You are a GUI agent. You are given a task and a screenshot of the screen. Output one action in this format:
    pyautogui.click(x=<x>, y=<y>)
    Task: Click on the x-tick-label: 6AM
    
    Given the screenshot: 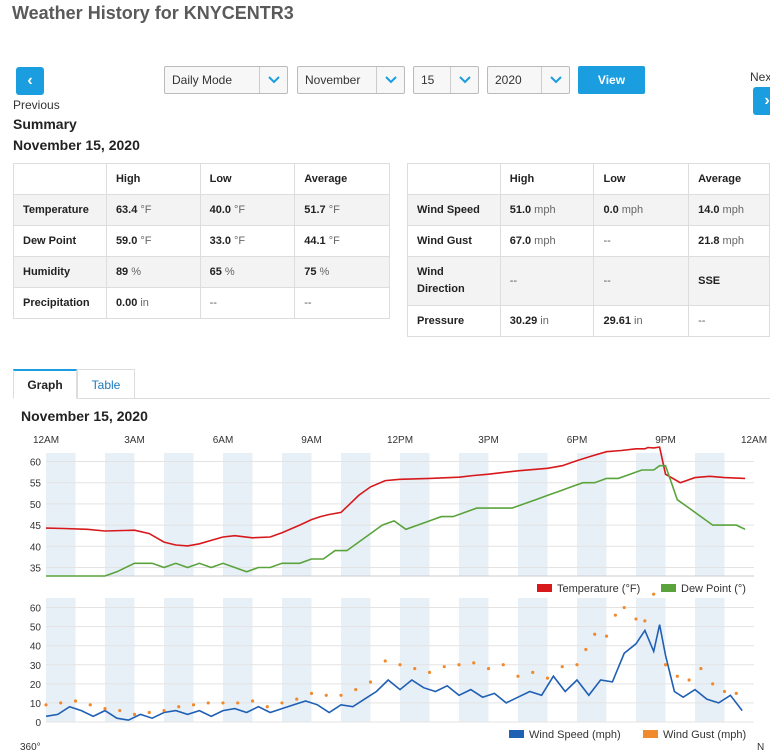 What is the action you would take?
    pyautogui.click(x=223, y=440)
    